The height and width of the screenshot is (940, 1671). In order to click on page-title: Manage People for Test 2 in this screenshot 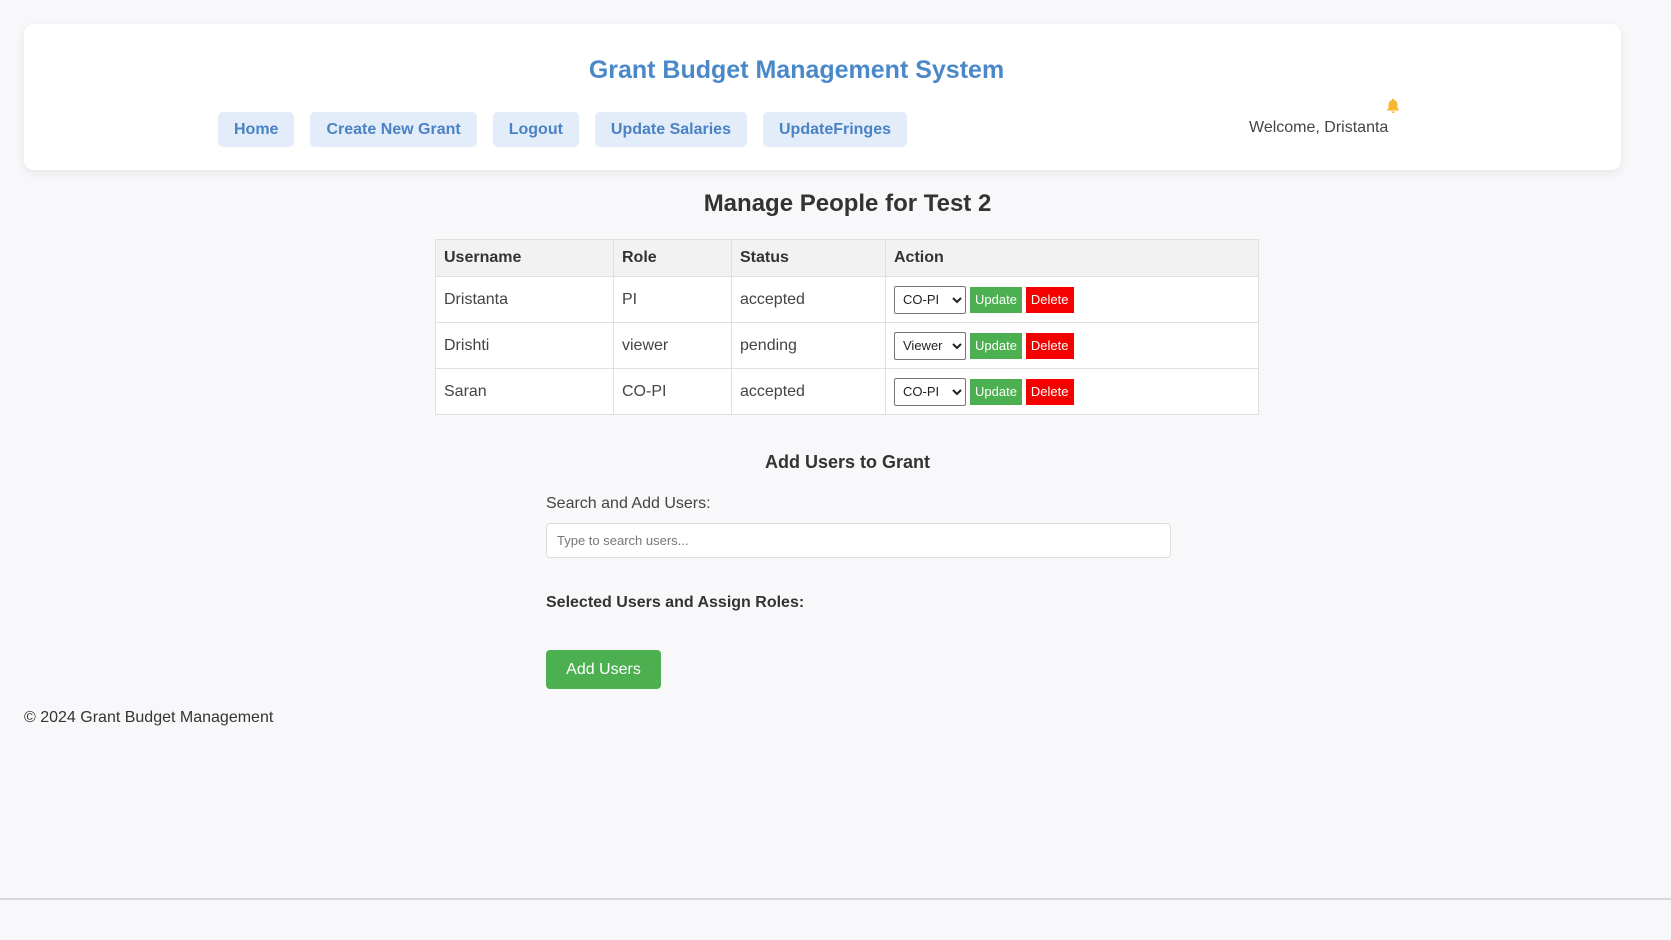, I will do `click(847, 203)`.